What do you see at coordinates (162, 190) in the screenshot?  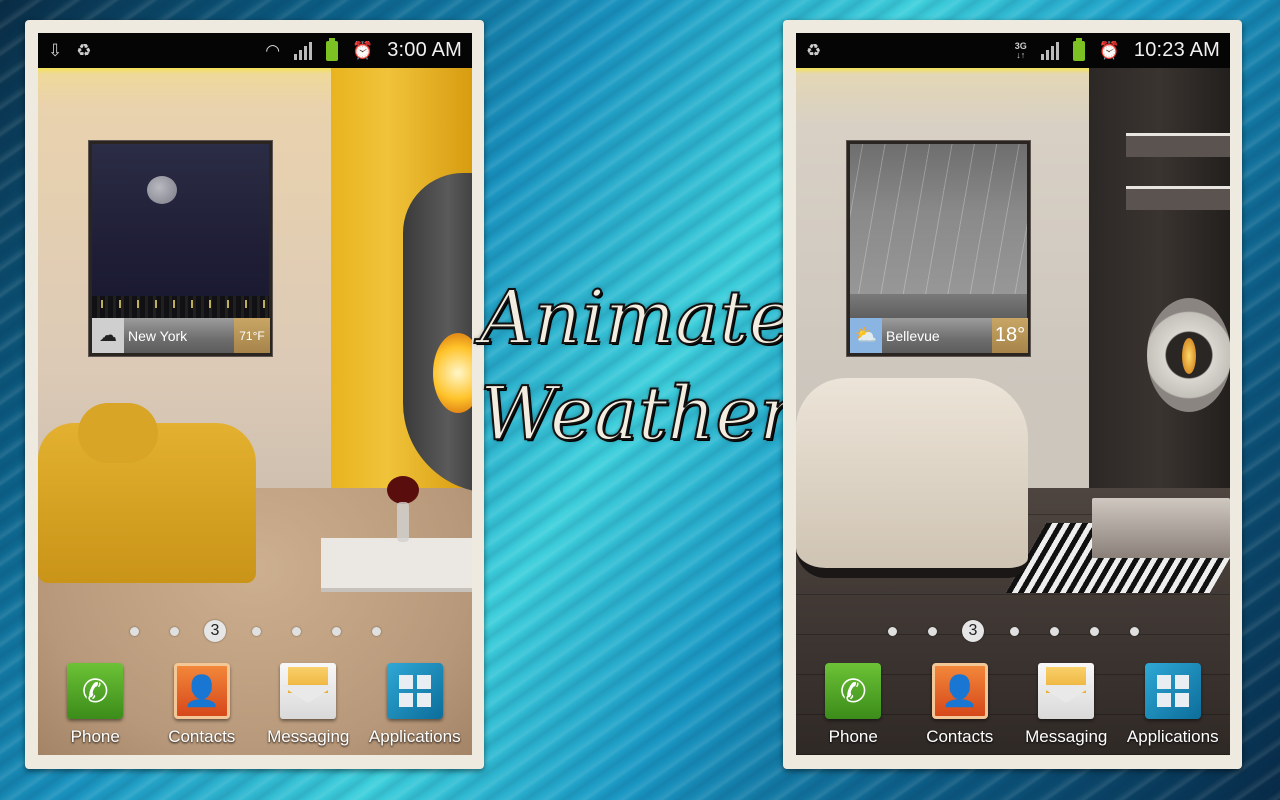 I see `moon-icon` at bounding box center [162, 190].